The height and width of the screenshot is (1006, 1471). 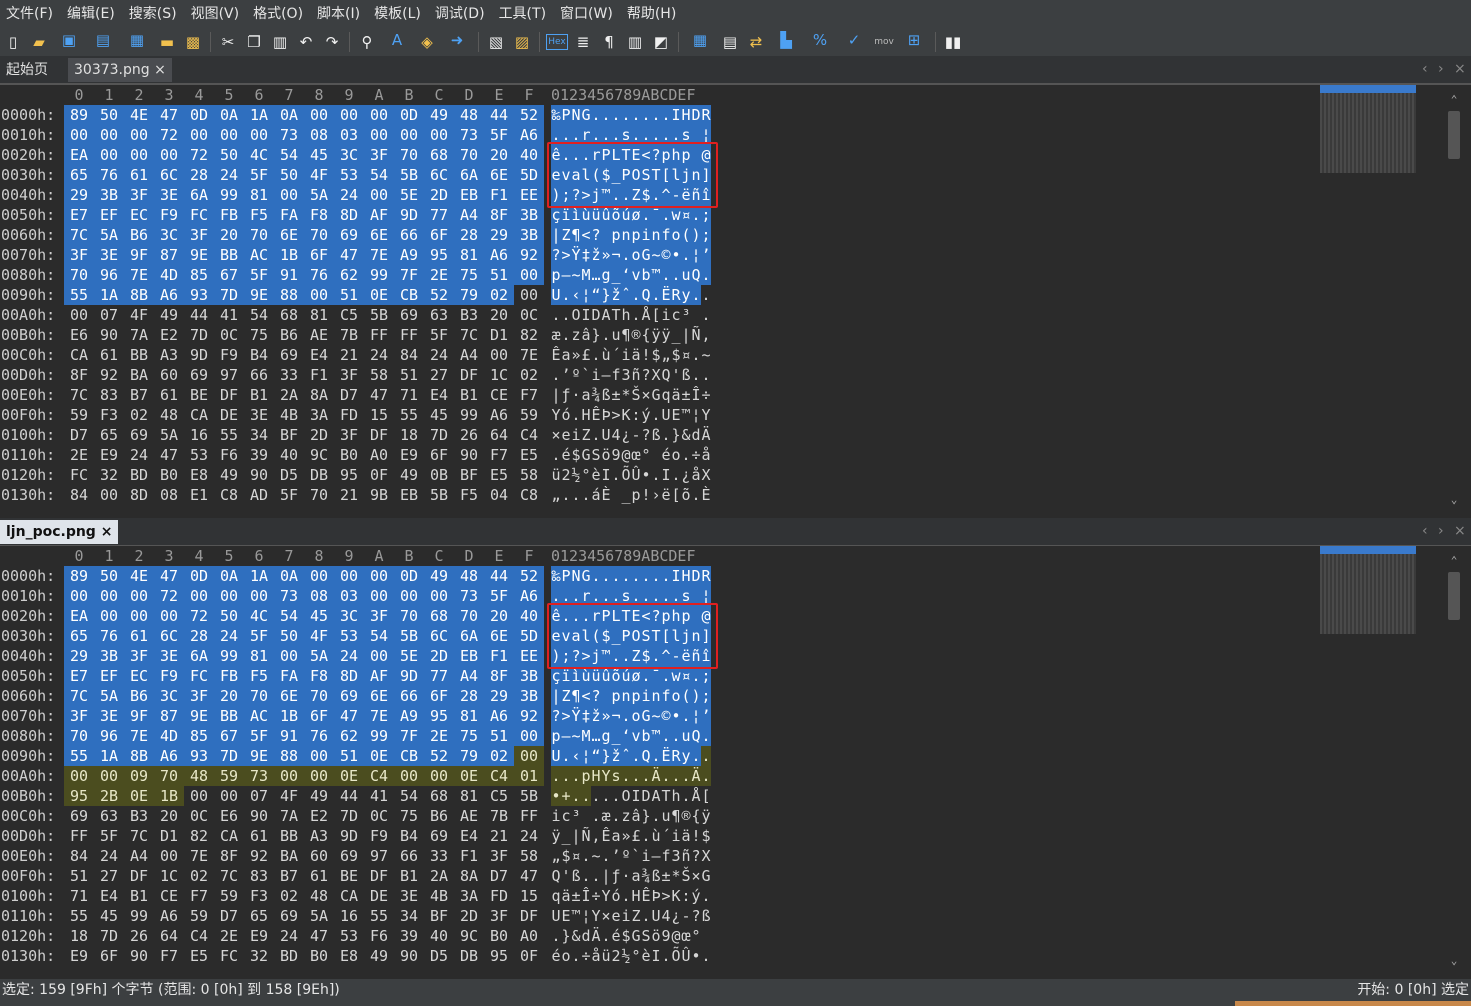 What do you see at coordinates (169, 716) in the screenshot?
I see `hex-byte: 87` at bounding box center [169, 716].